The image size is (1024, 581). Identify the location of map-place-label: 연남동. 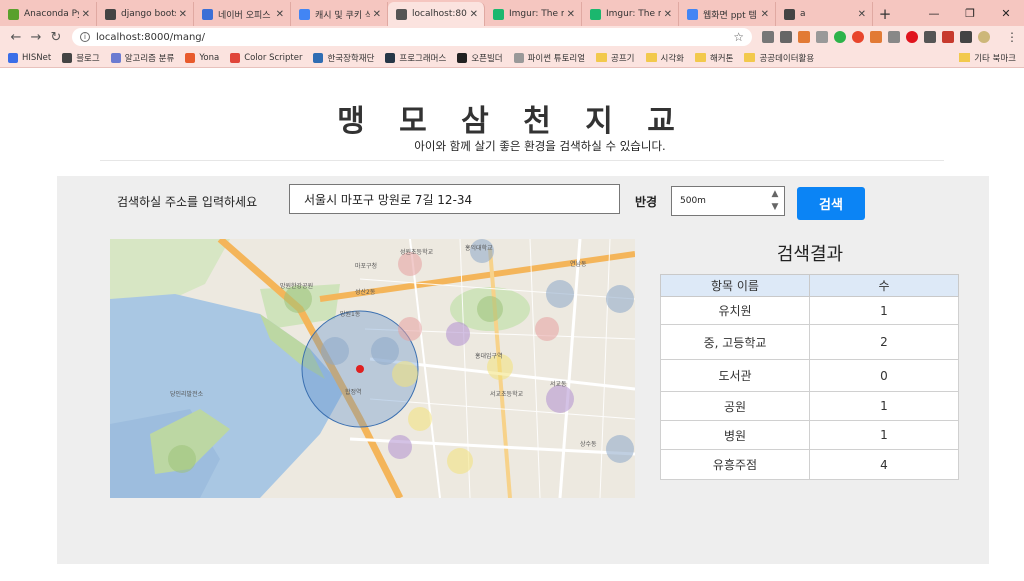
(578, 264).